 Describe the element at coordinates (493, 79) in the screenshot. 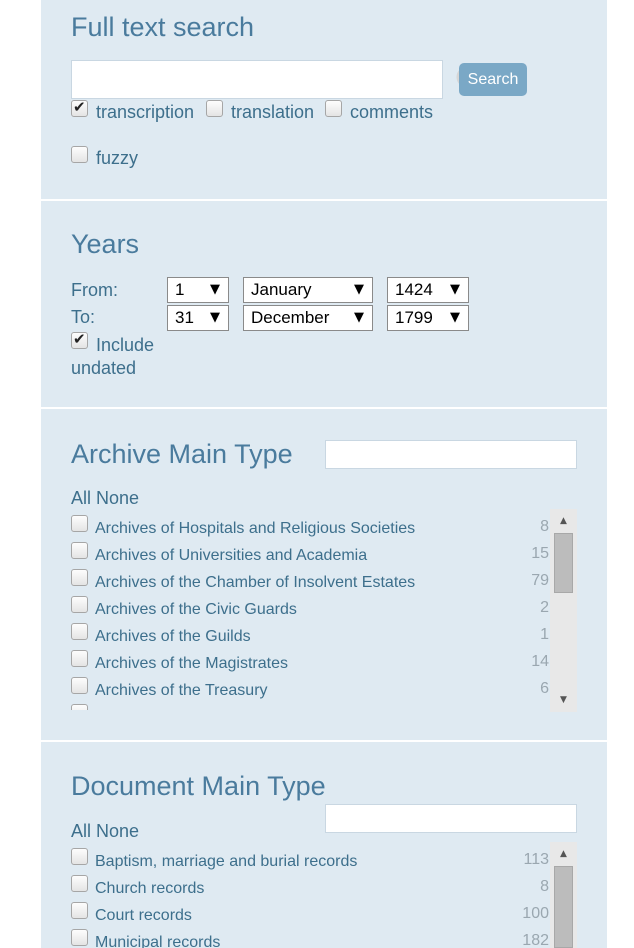

I see `search-button: Search` at that location.